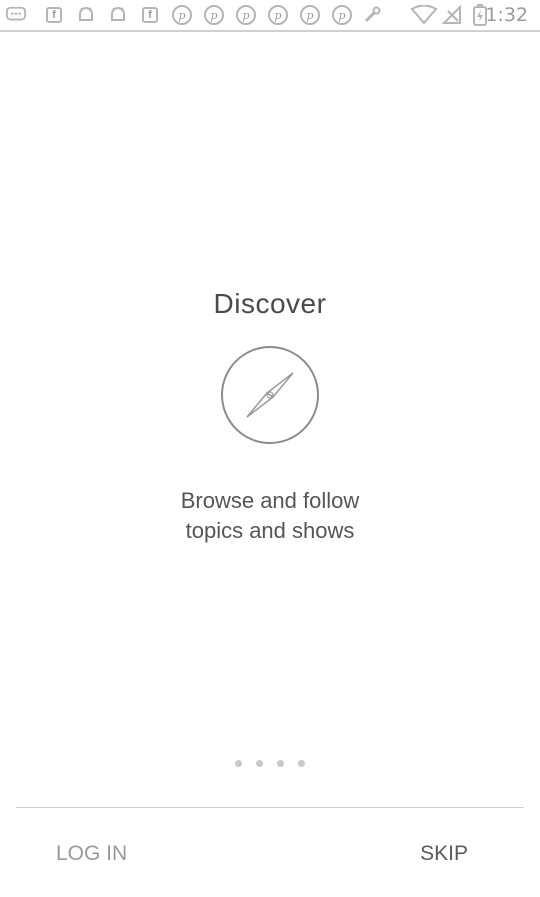 This screenshot has height=897, width=540. Describe the element at coordinates (506, 15) in the screenshot. I see `status-time: 1:32` at that location.